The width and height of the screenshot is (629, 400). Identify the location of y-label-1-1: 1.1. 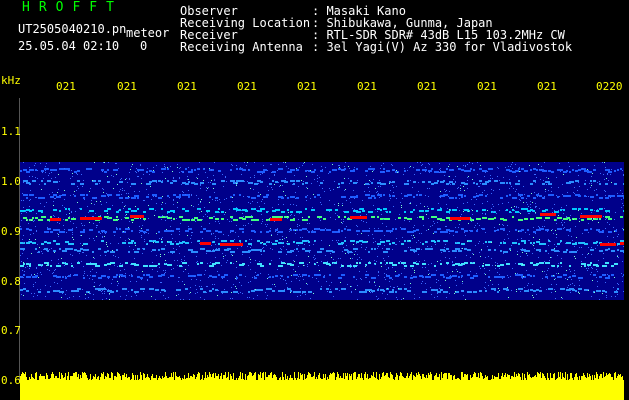
(11, 131).